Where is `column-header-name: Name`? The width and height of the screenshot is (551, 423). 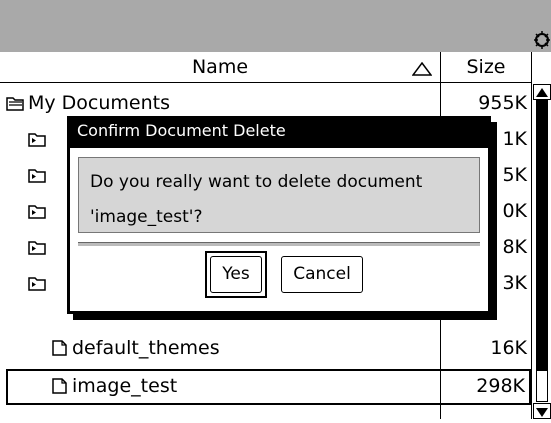
column-header-name: Name is located at coordinates (220, 67).